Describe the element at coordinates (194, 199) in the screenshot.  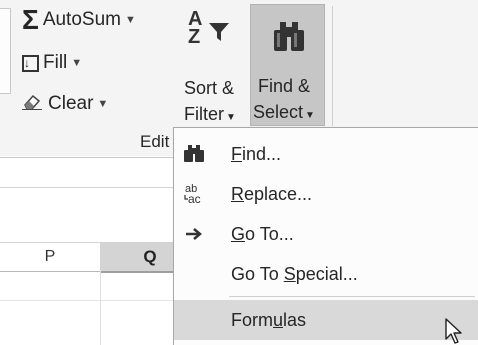
I see `svg-text: ac` at that location.